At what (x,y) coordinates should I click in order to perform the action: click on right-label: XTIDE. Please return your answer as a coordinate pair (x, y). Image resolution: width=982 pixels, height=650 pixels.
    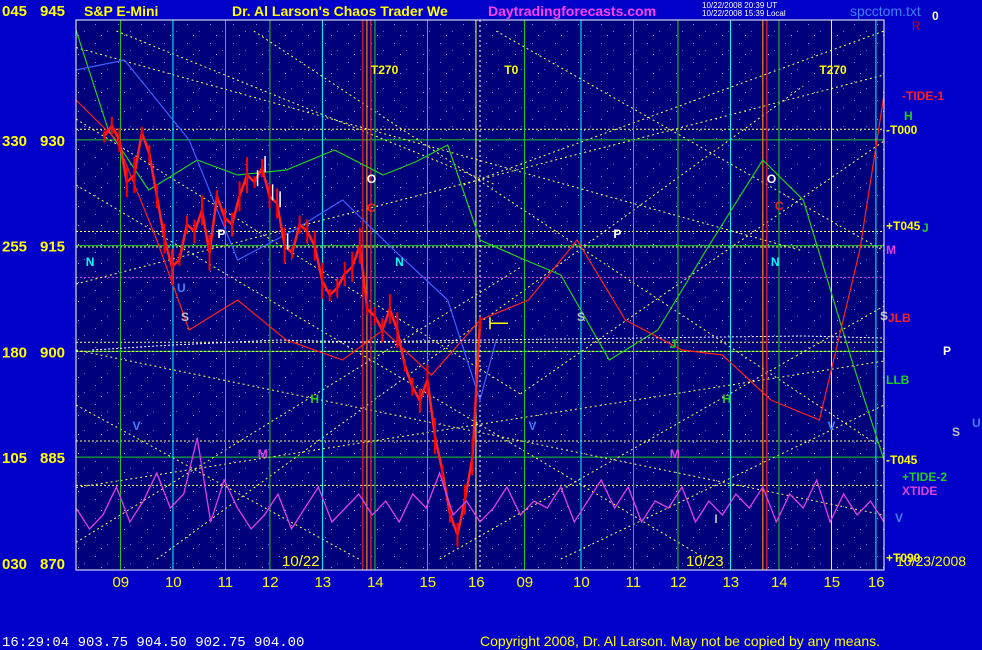
    Looking at the image, I should click on (919, 491).